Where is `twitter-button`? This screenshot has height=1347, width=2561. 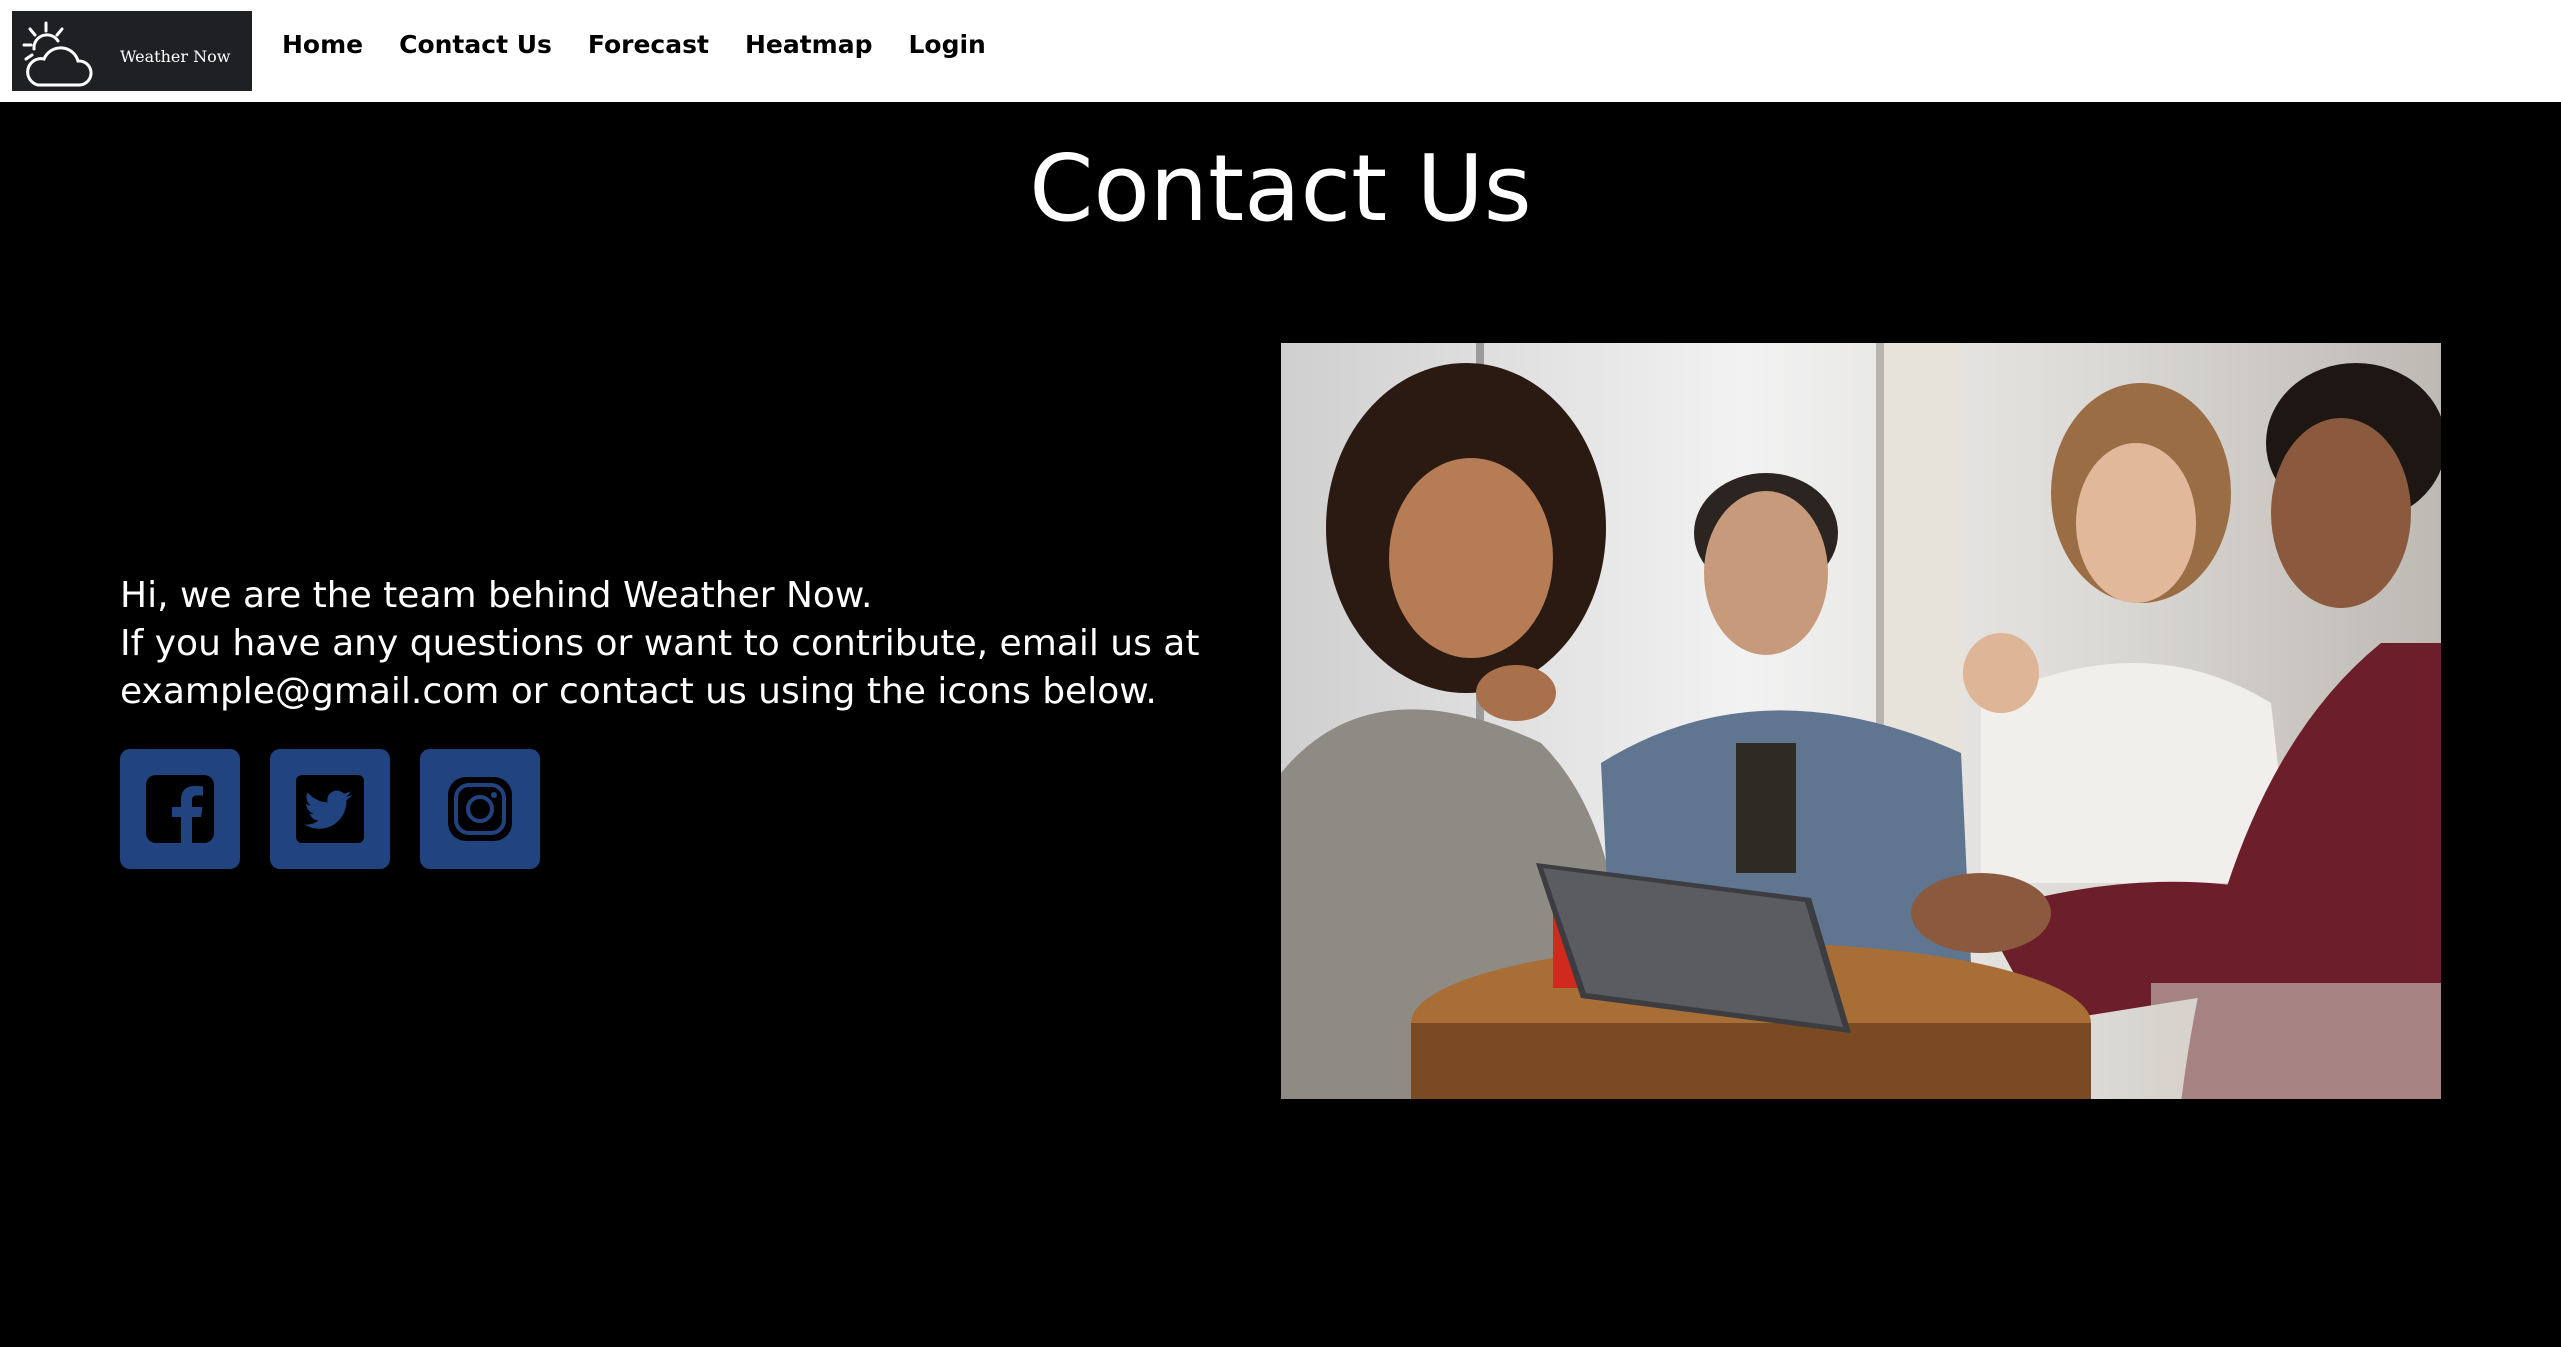 twitter-button is located at coordinates (330, 809).